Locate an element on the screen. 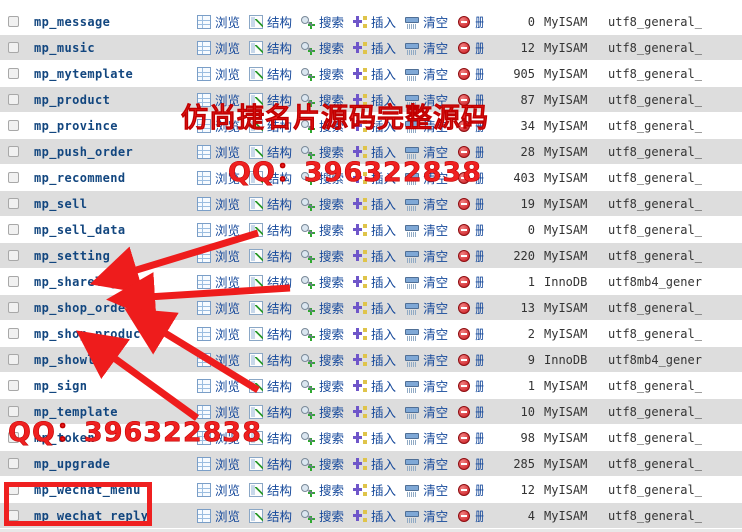  table-name-link: mp_message is located at coordinates (108, 22).